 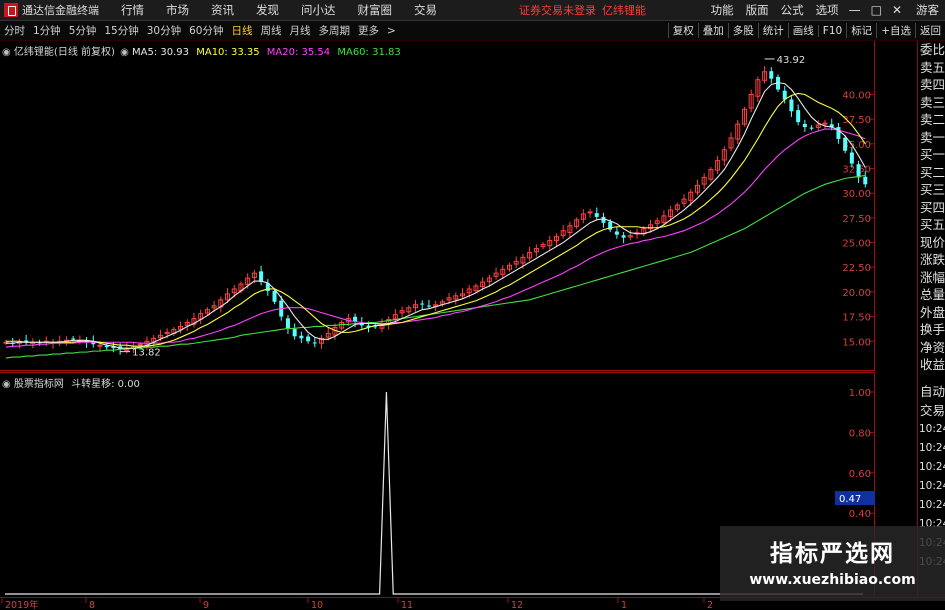 What do you see at coordinates (772, 30) in the screenshot?
I see `btn-tongji: 统计` at bounding box center [772, 30].